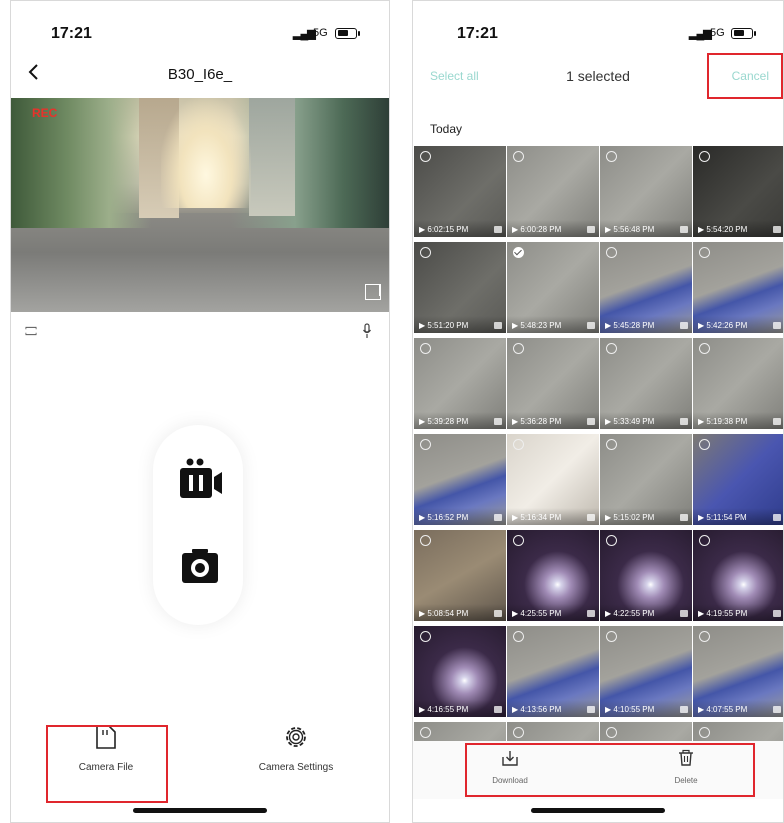 Image resolution: width=784 pixels, height=823 pixels. Describe the element at coordinates (723, 613) in the screenshot. I see `thumbnail-time: ▶ 4:19:55 PM` at that location.